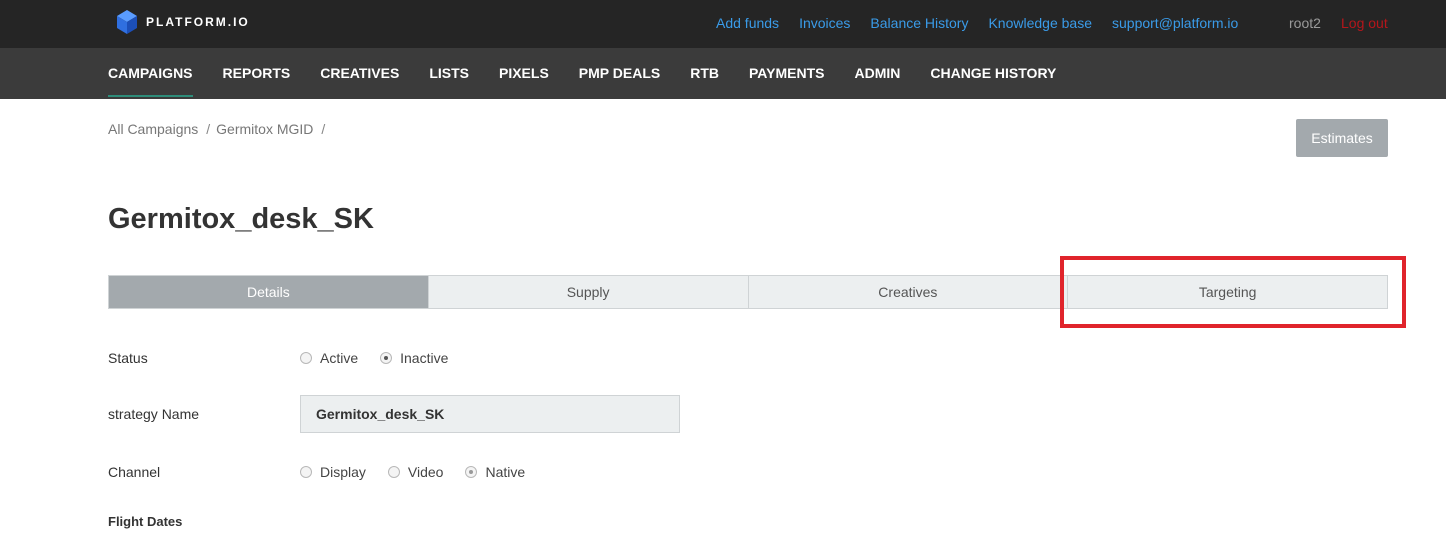  Describe the element at coordinates (747, 23) in the screenshot. I see `add-funds-link: Add funds` at that location.